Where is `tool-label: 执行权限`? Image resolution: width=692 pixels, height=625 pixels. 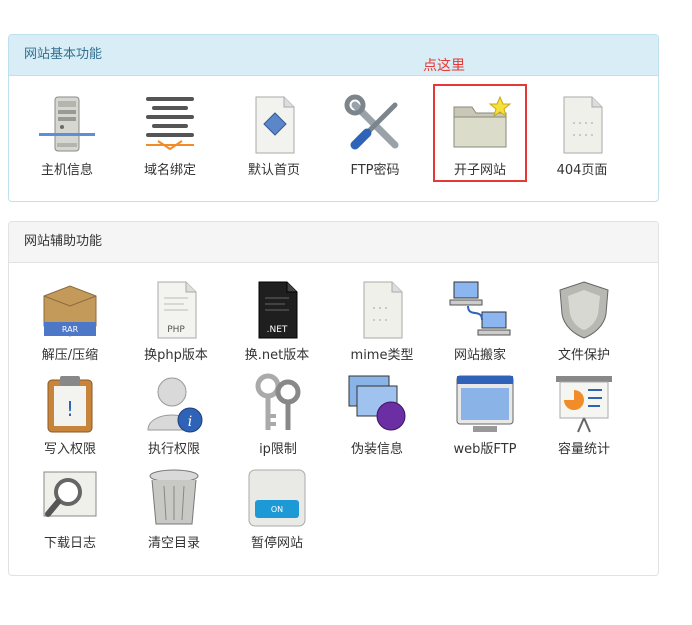 tool-label: 执行权限 is located at coordinates (173, 449).